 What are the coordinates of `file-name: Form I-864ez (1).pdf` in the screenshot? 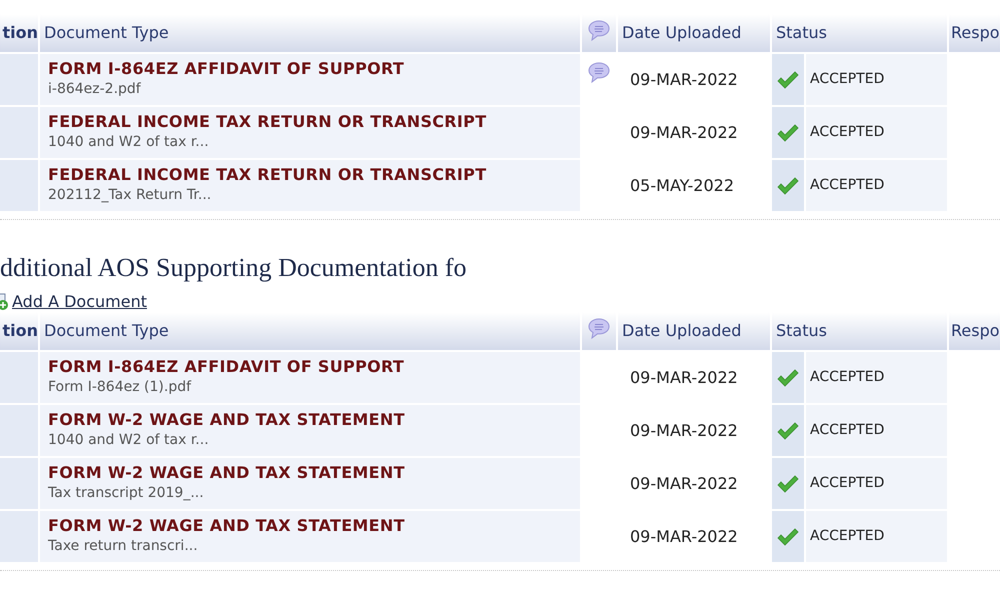 It's located at (120, 387).